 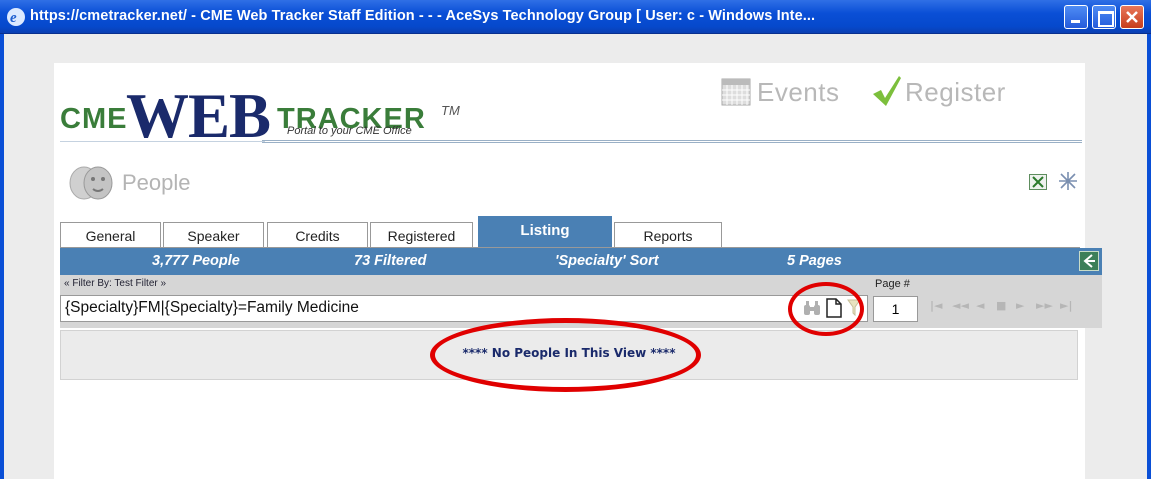 I want to click on tab-speaker: Speaker, so click(x=213, y=235).